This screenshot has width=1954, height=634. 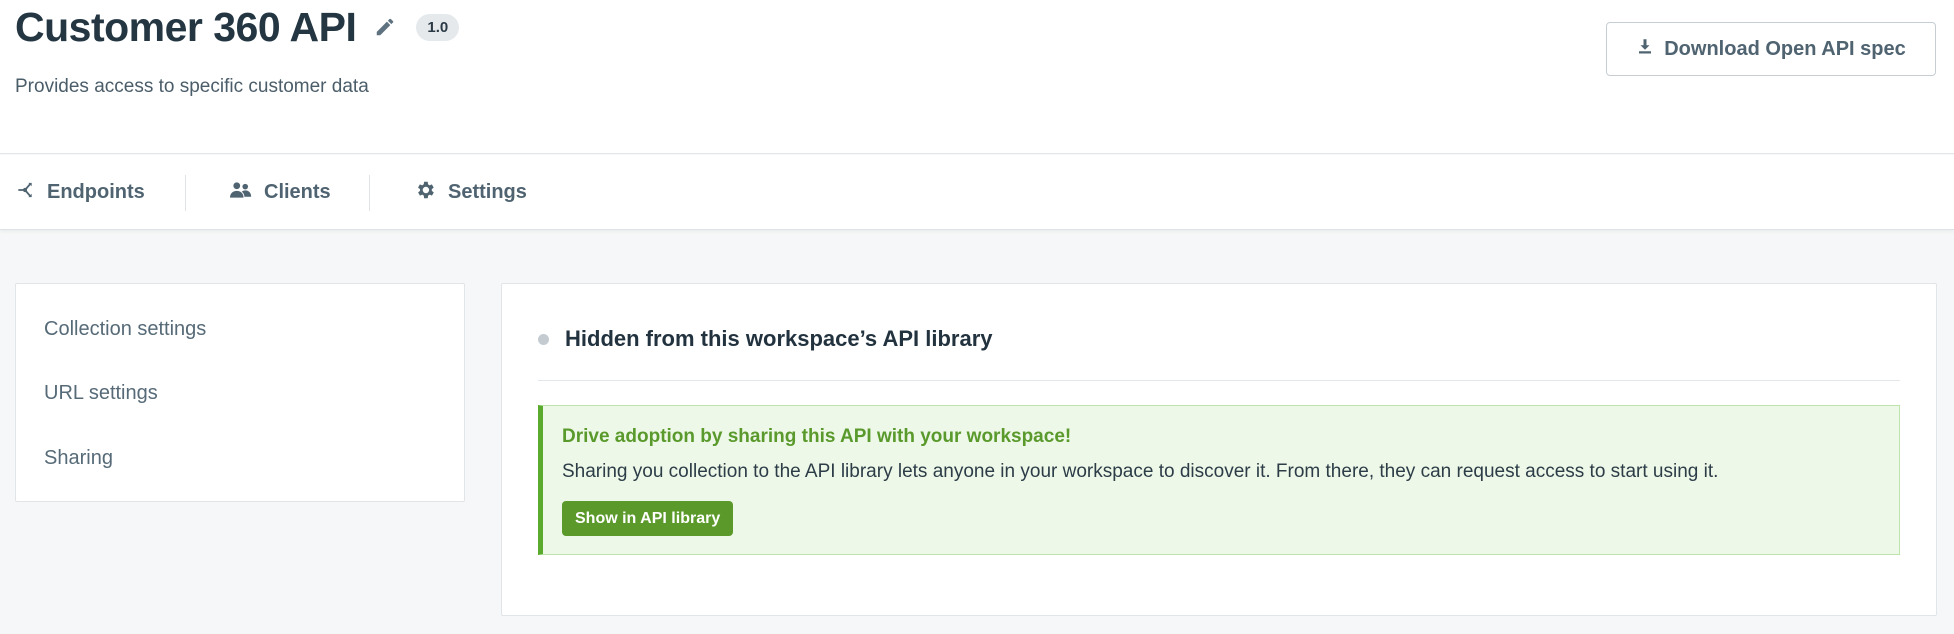 What do you see at coordinates (125, 329) in the screenshot?
I see `sidebar-item-collection-settings: Collection settings` at bounding box center [125, 329].